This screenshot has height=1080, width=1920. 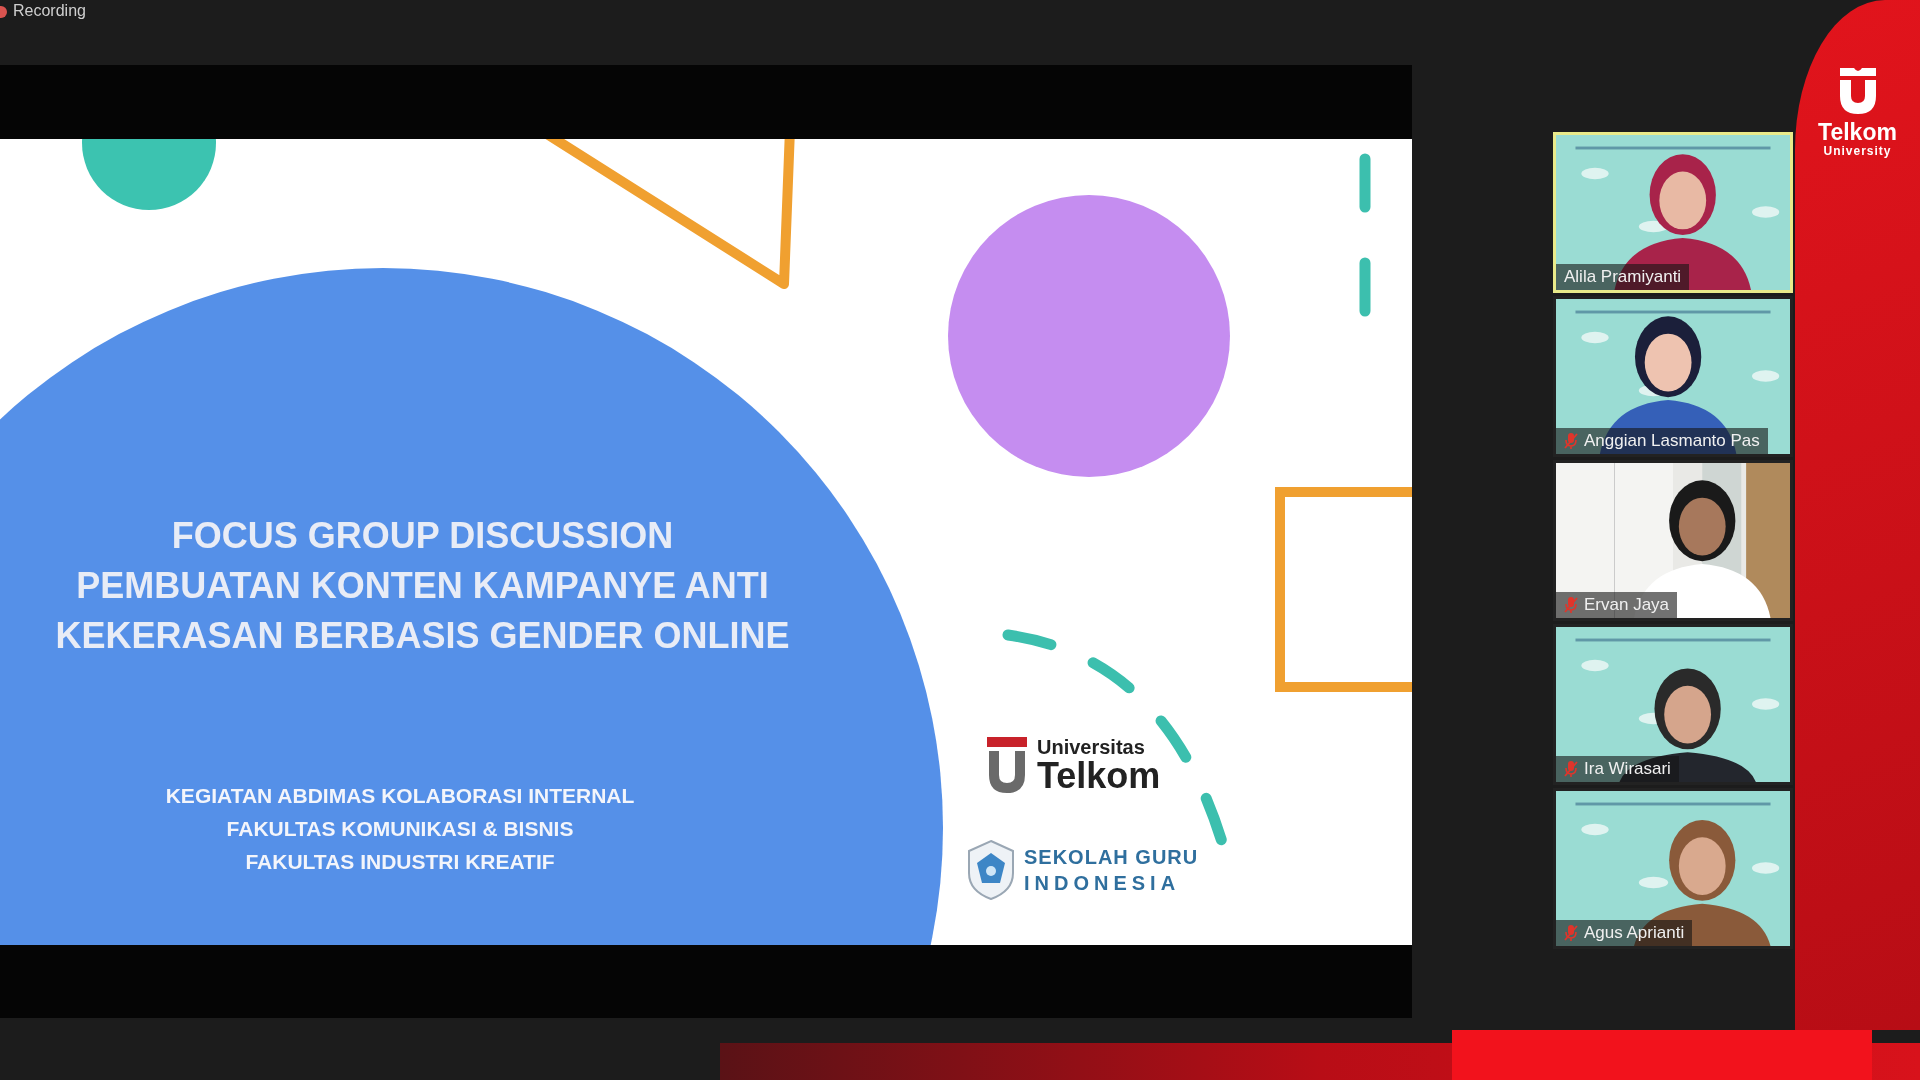 What do you see at coordinates (1111, 857) in the screenshot?
I see `logo-text: SEKOLAH GURU` at bounding box center [1111, 857].